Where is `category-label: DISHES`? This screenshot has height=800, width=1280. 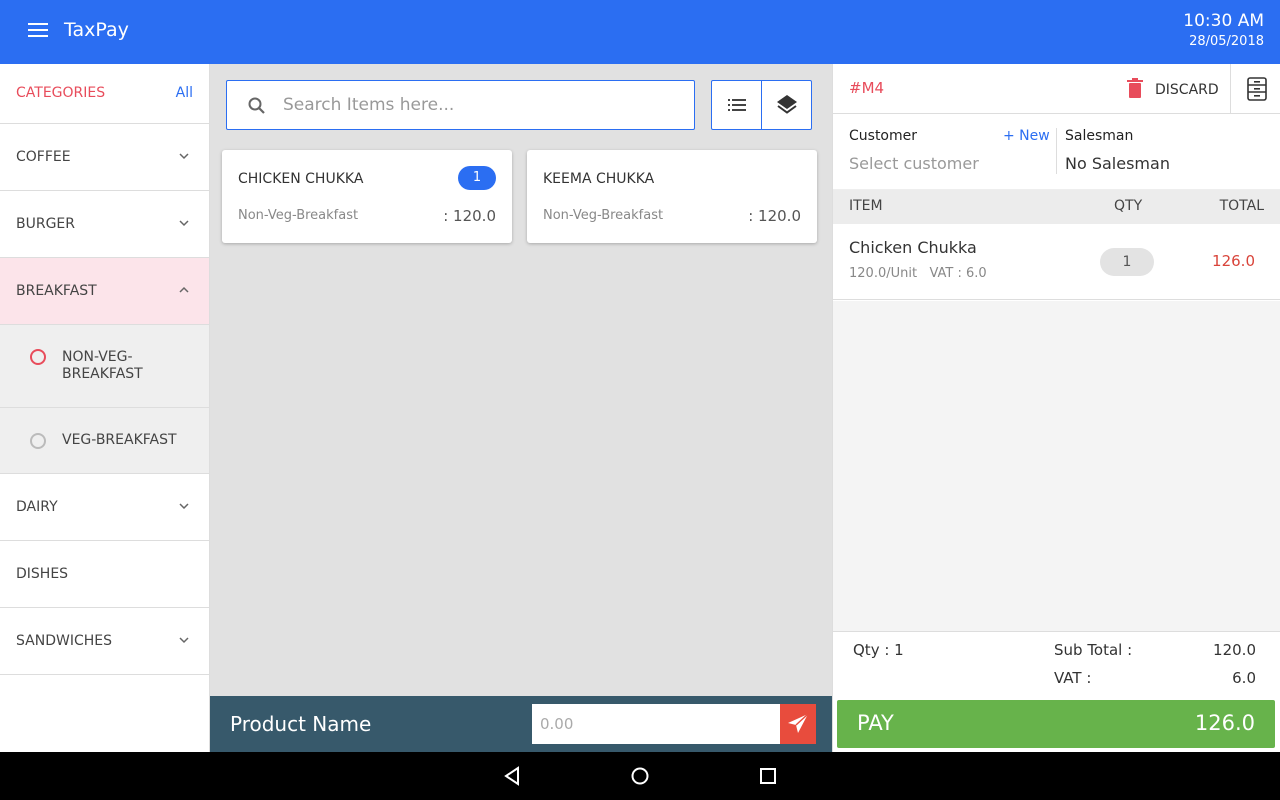
category-label: DISHES is located at coordinates (42, 574).